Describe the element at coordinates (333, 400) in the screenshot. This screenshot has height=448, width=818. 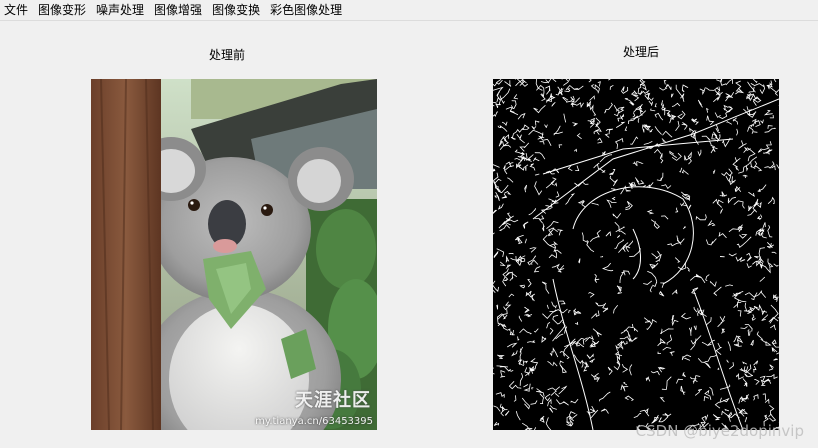
I see `image-logo-watermark: 天涯社区` at that location.